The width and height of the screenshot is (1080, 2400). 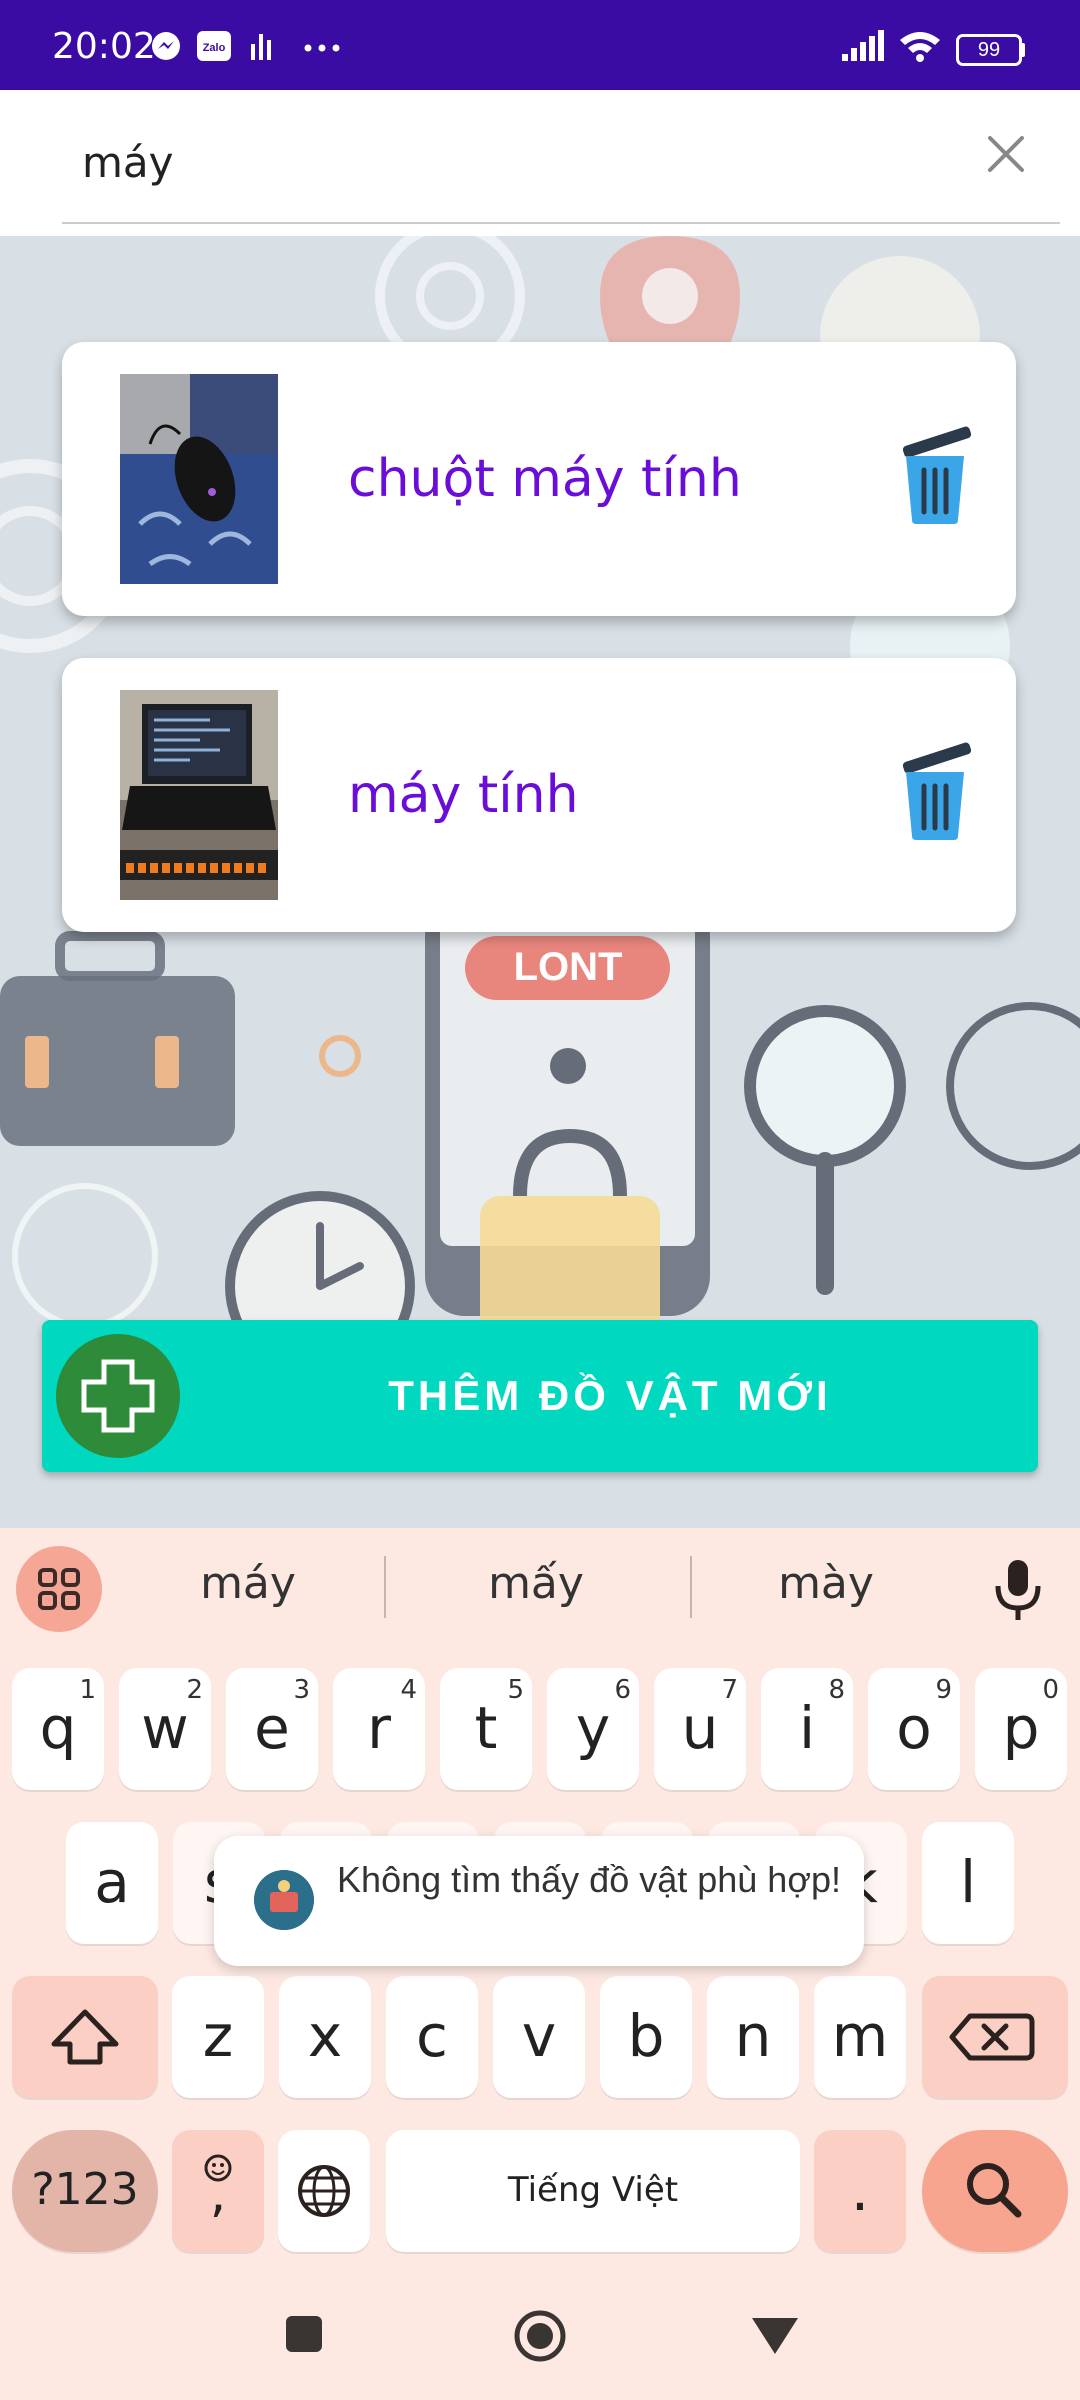 I want to click on key-q: q1, so click(x=58, y=1729).